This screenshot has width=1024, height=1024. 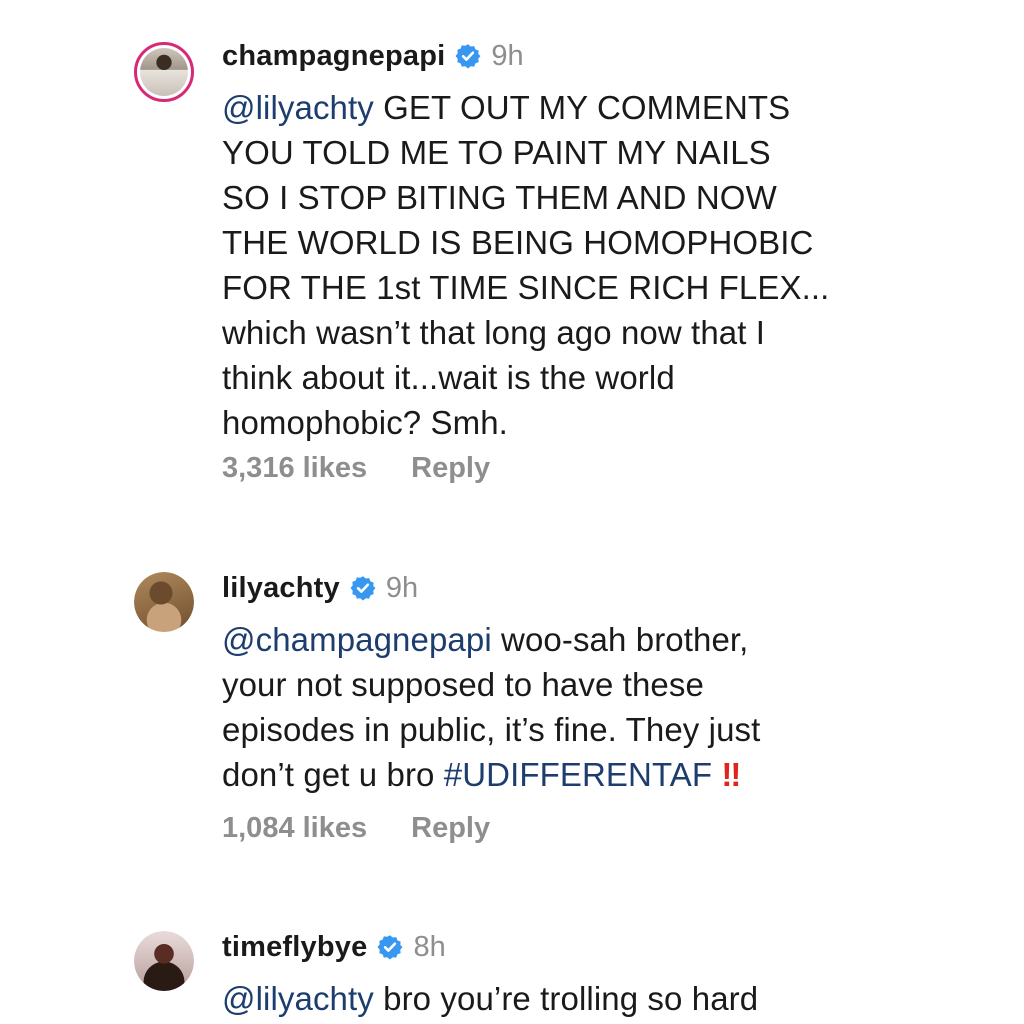 I want to click on comment-line: YOU TOLD ME TO PAINT MY NAILS, so click(x=496, y=152).